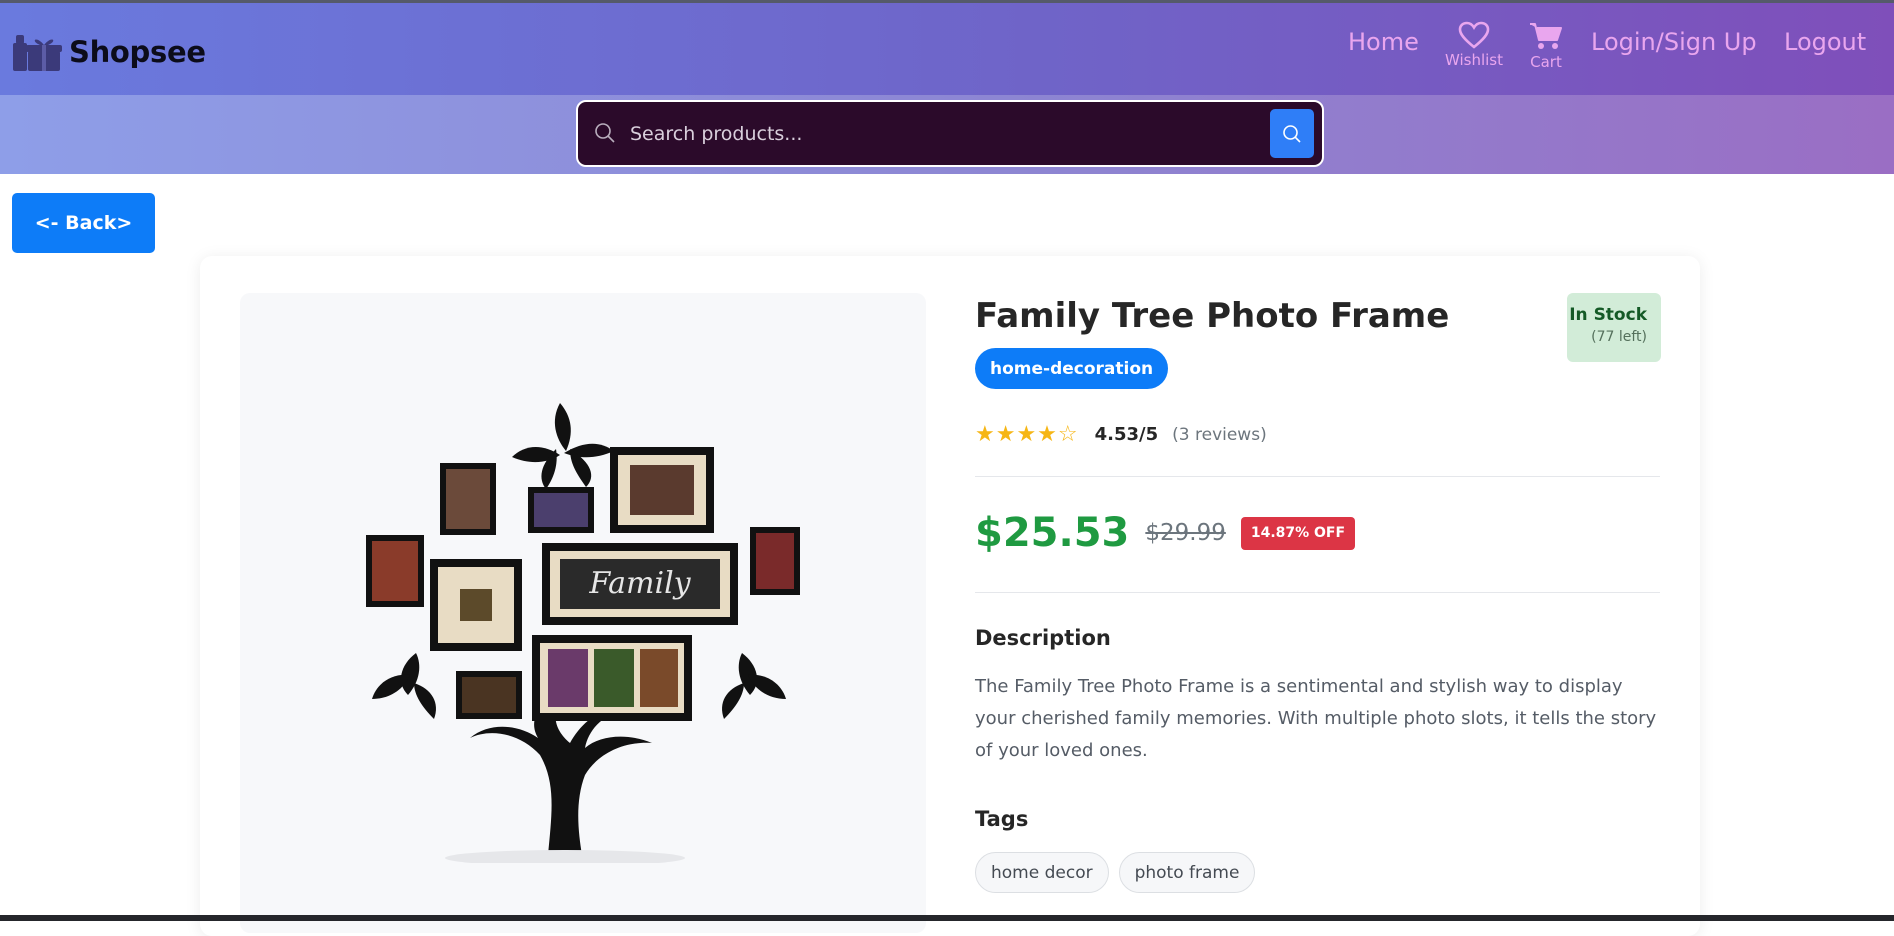 This screenshot has height=936, width=1894. Describe the element at coordinates (1072, 368) in the screenshot. I see `category-badge: home-decoration` at that location.